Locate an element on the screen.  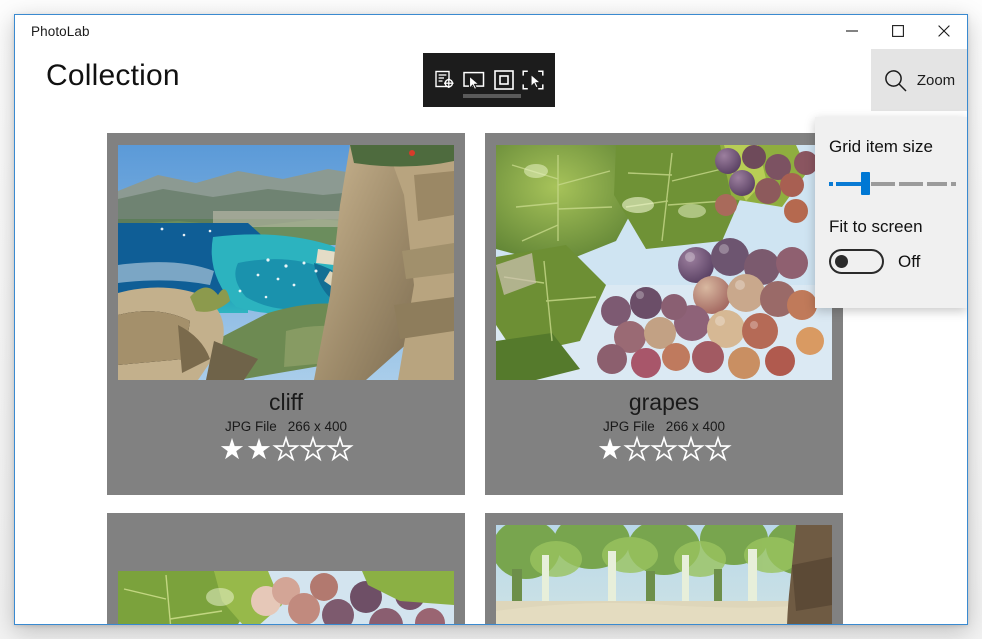
list-settings-icon is located at coordinates (444, 79).